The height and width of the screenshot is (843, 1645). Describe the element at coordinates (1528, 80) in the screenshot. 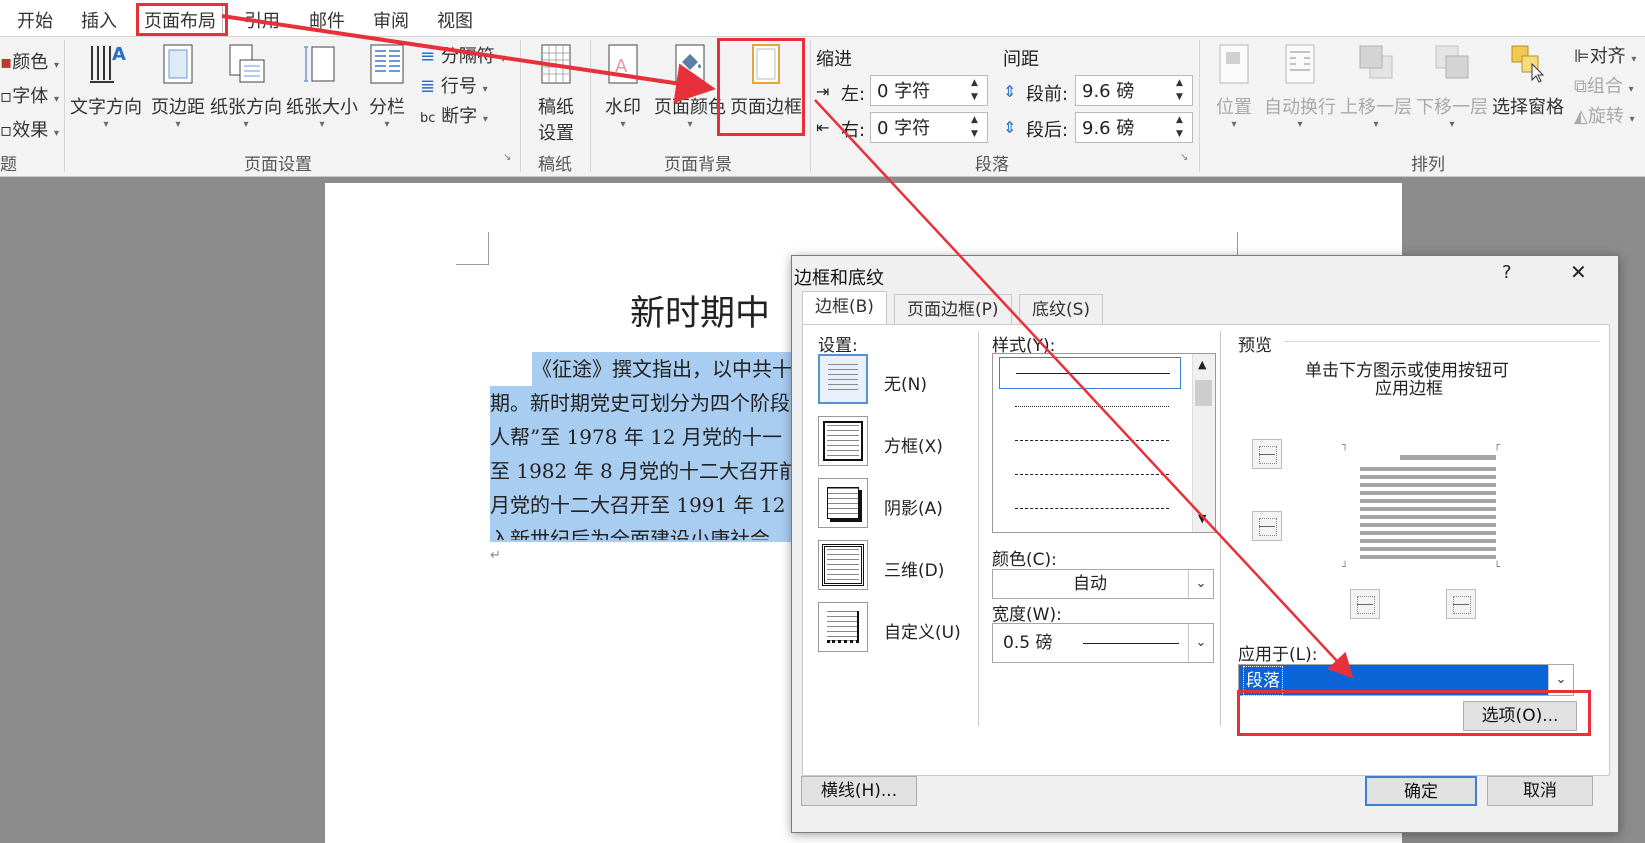

I see `selection-pane-button: 选择窗格` at that location.